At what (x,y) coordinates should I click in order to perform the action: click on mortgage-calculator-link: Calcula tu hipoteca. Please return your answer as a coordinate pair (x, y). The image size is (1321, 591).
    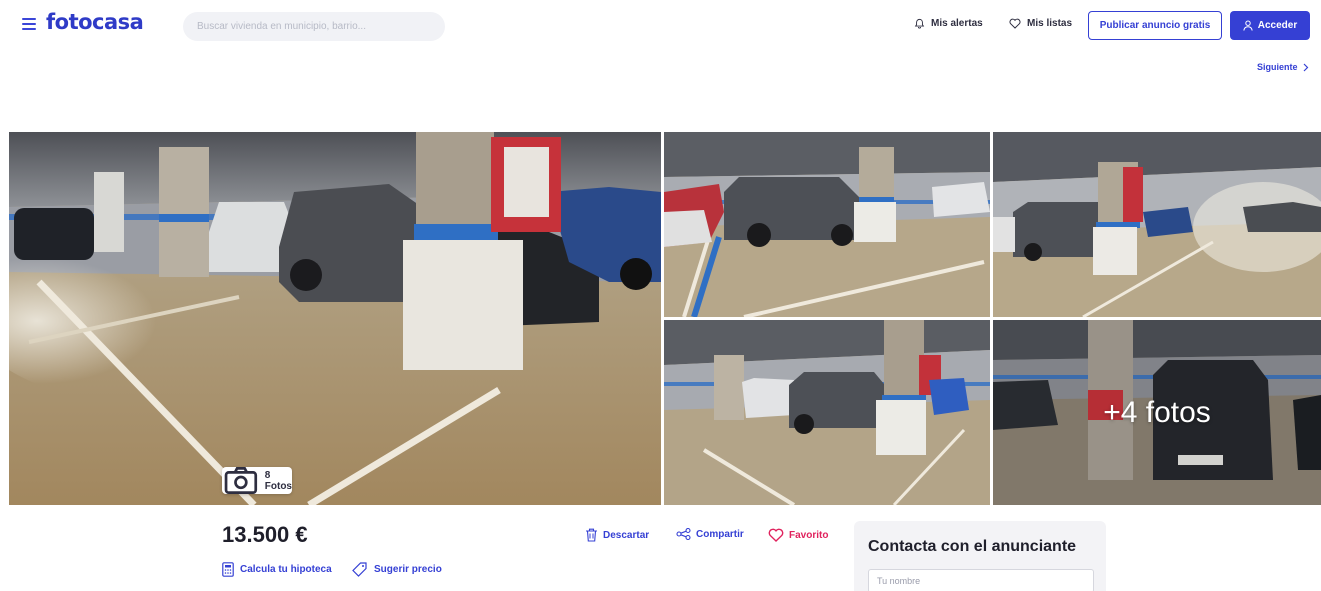
    Looking at the image, I should click on (277, 569).